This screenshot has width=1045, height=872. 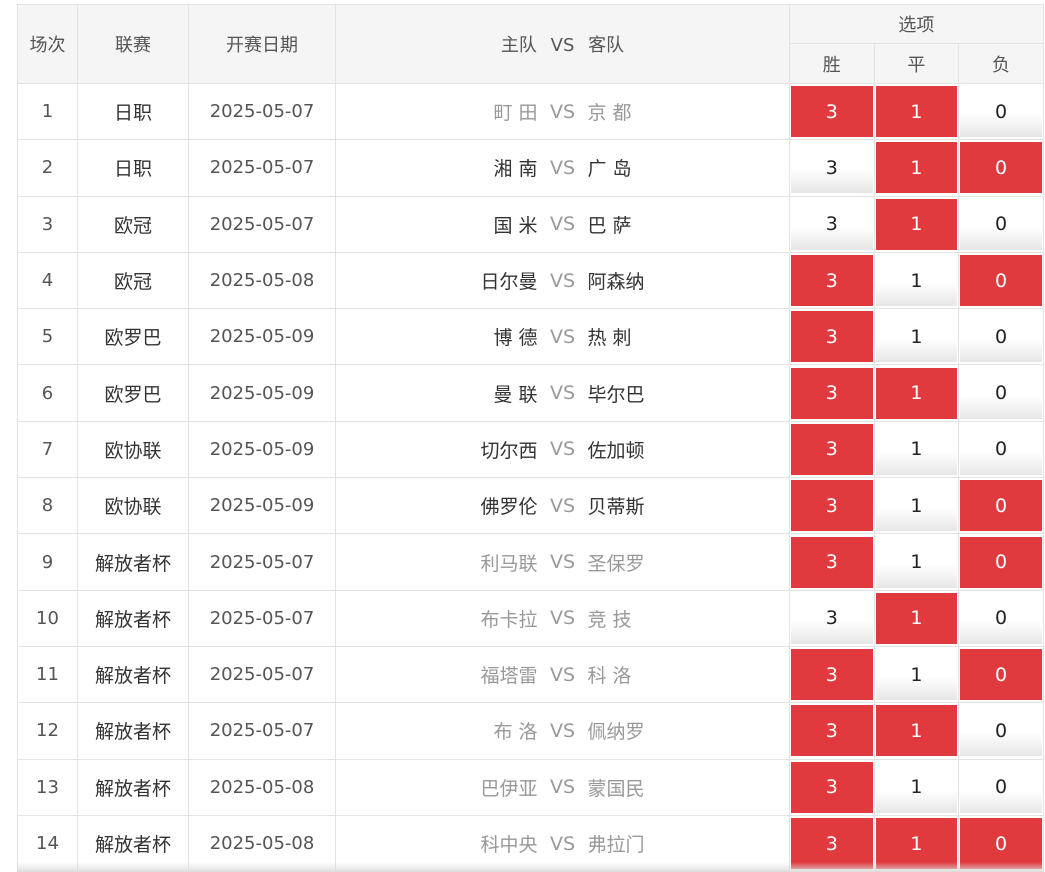 What do you see at coordinates (562, 731) in the screenshot?
I see `match-teams: 布 洛 VS 佩纳罗` at bounding box center [562, 731].